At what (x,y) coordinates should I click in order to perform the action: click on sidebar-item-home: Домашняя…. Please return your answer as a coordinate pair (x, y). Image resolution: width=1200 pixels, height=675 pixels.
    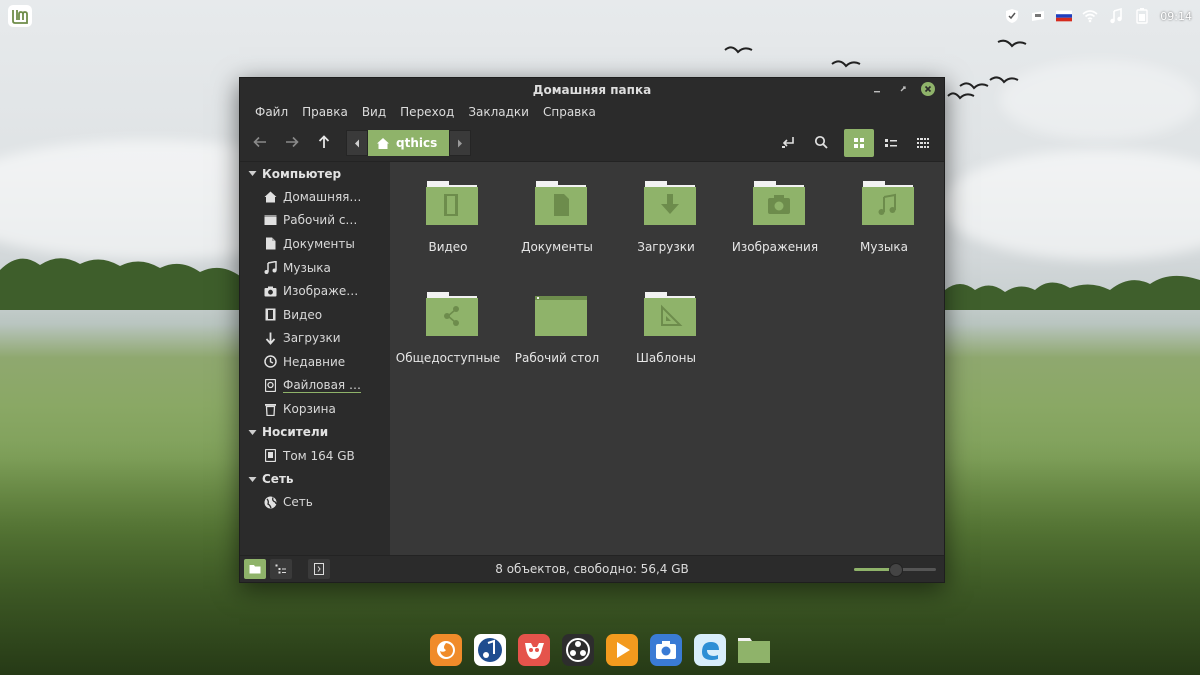
    Looking at the image, I should click on (315, 197).